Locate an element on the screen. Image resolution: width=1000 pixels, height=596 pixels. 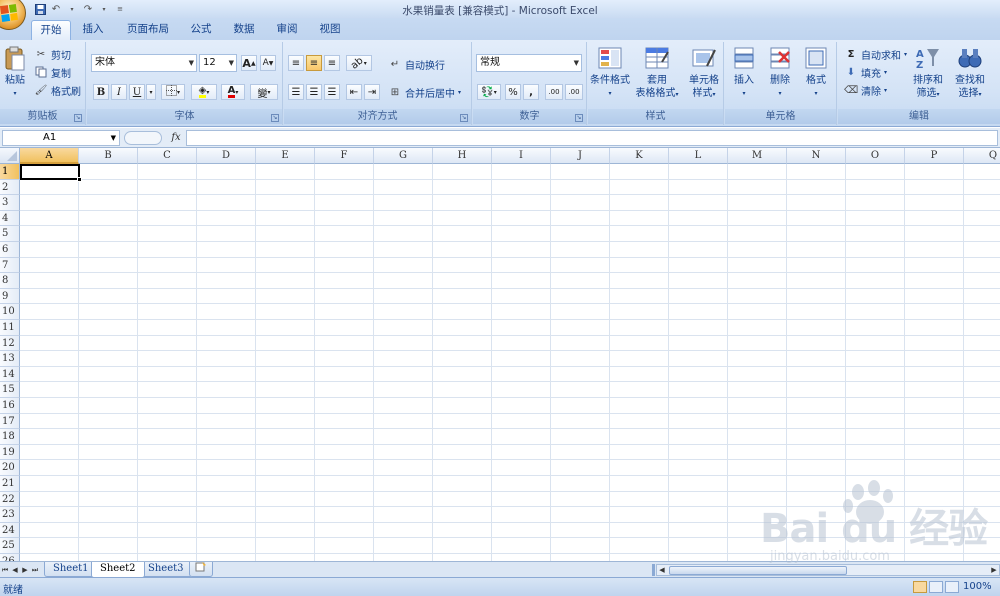
row-header-5: 5 is located at coordinates (10, 234).